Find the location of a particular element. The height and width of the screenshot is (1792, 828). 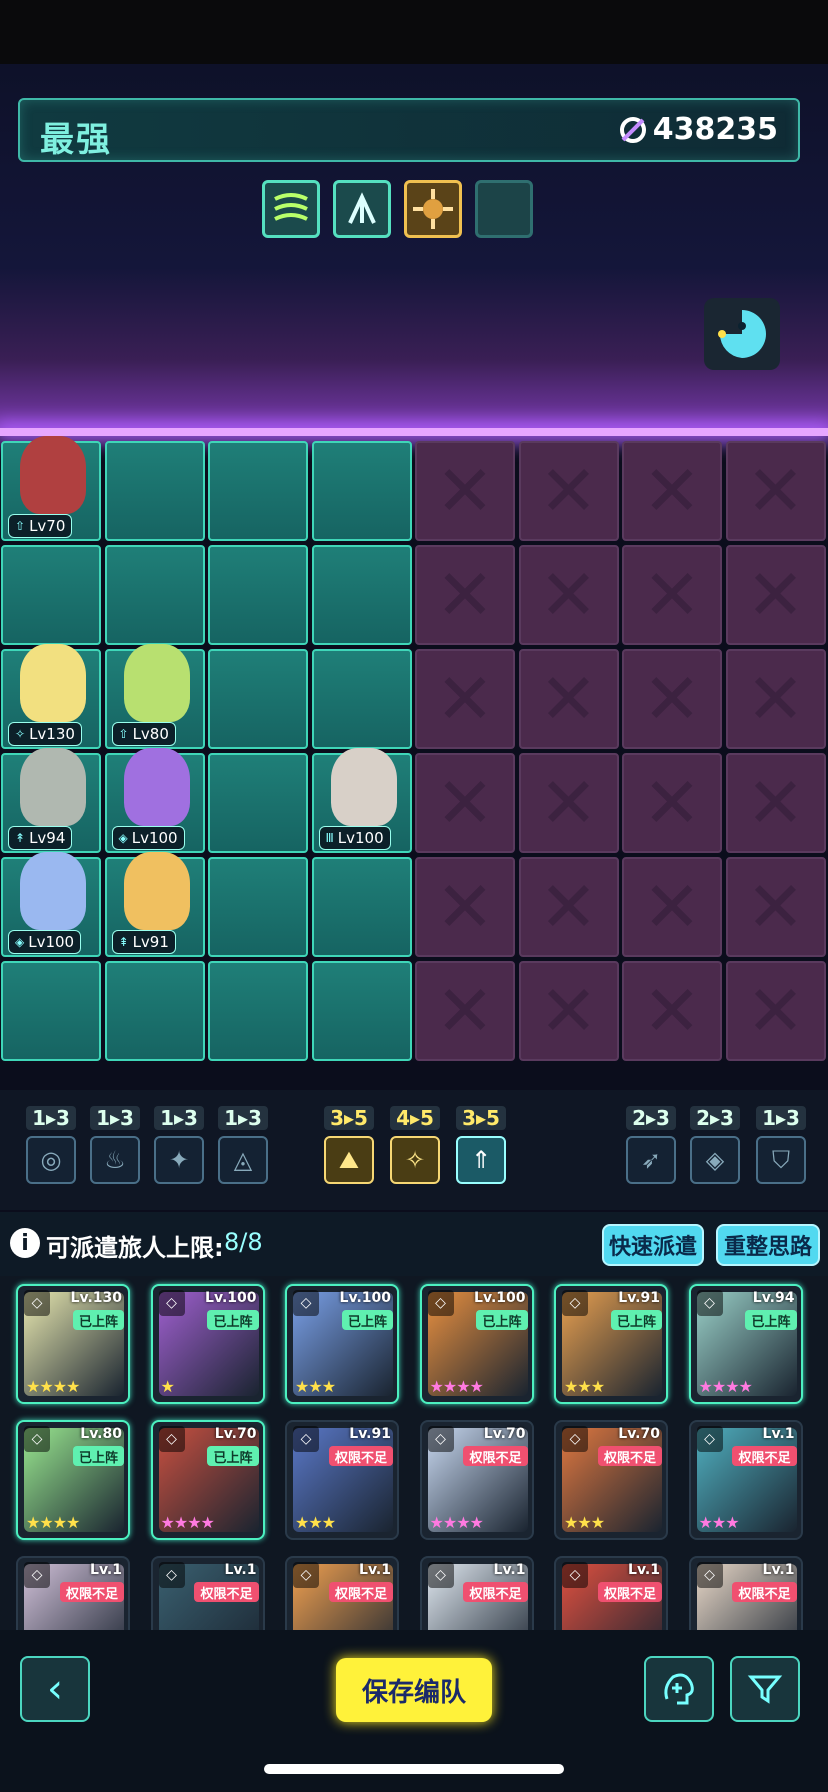

synergy-count: 1▸3 is located at coordinates (243, 1118).